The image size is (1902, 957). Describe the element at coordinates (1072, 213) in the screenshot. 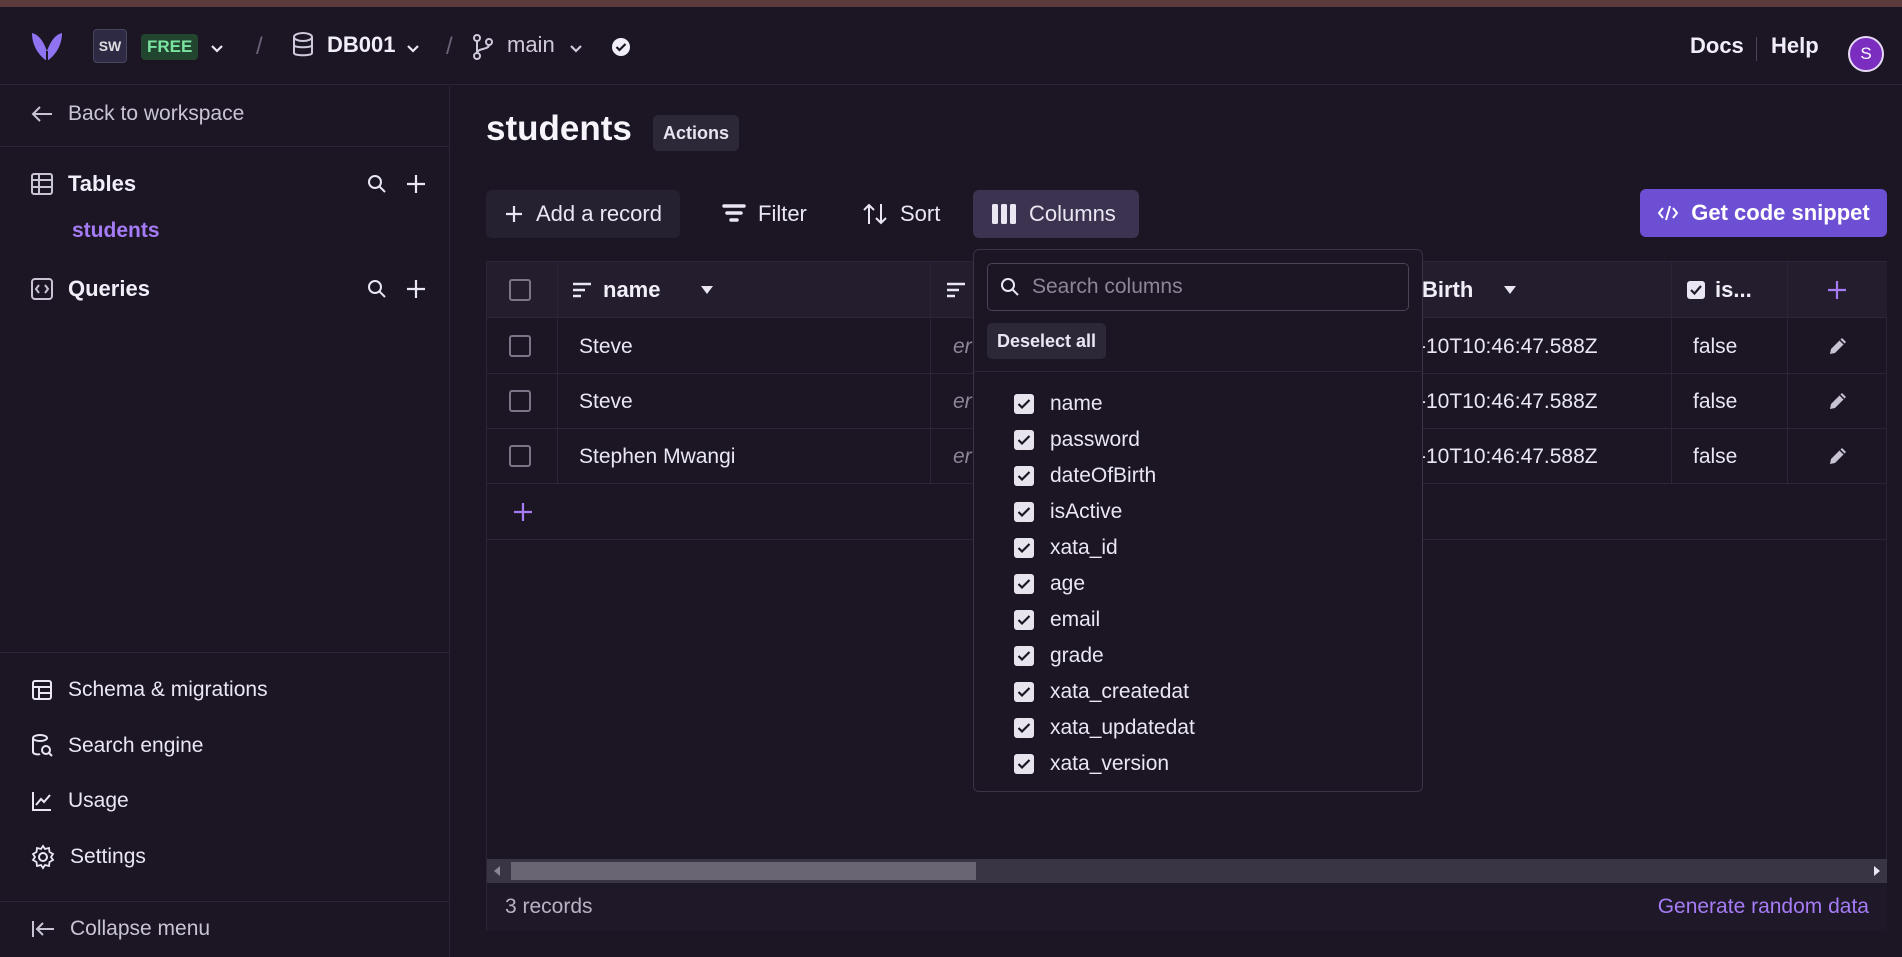

I see `columns-label: Columns` at that location.